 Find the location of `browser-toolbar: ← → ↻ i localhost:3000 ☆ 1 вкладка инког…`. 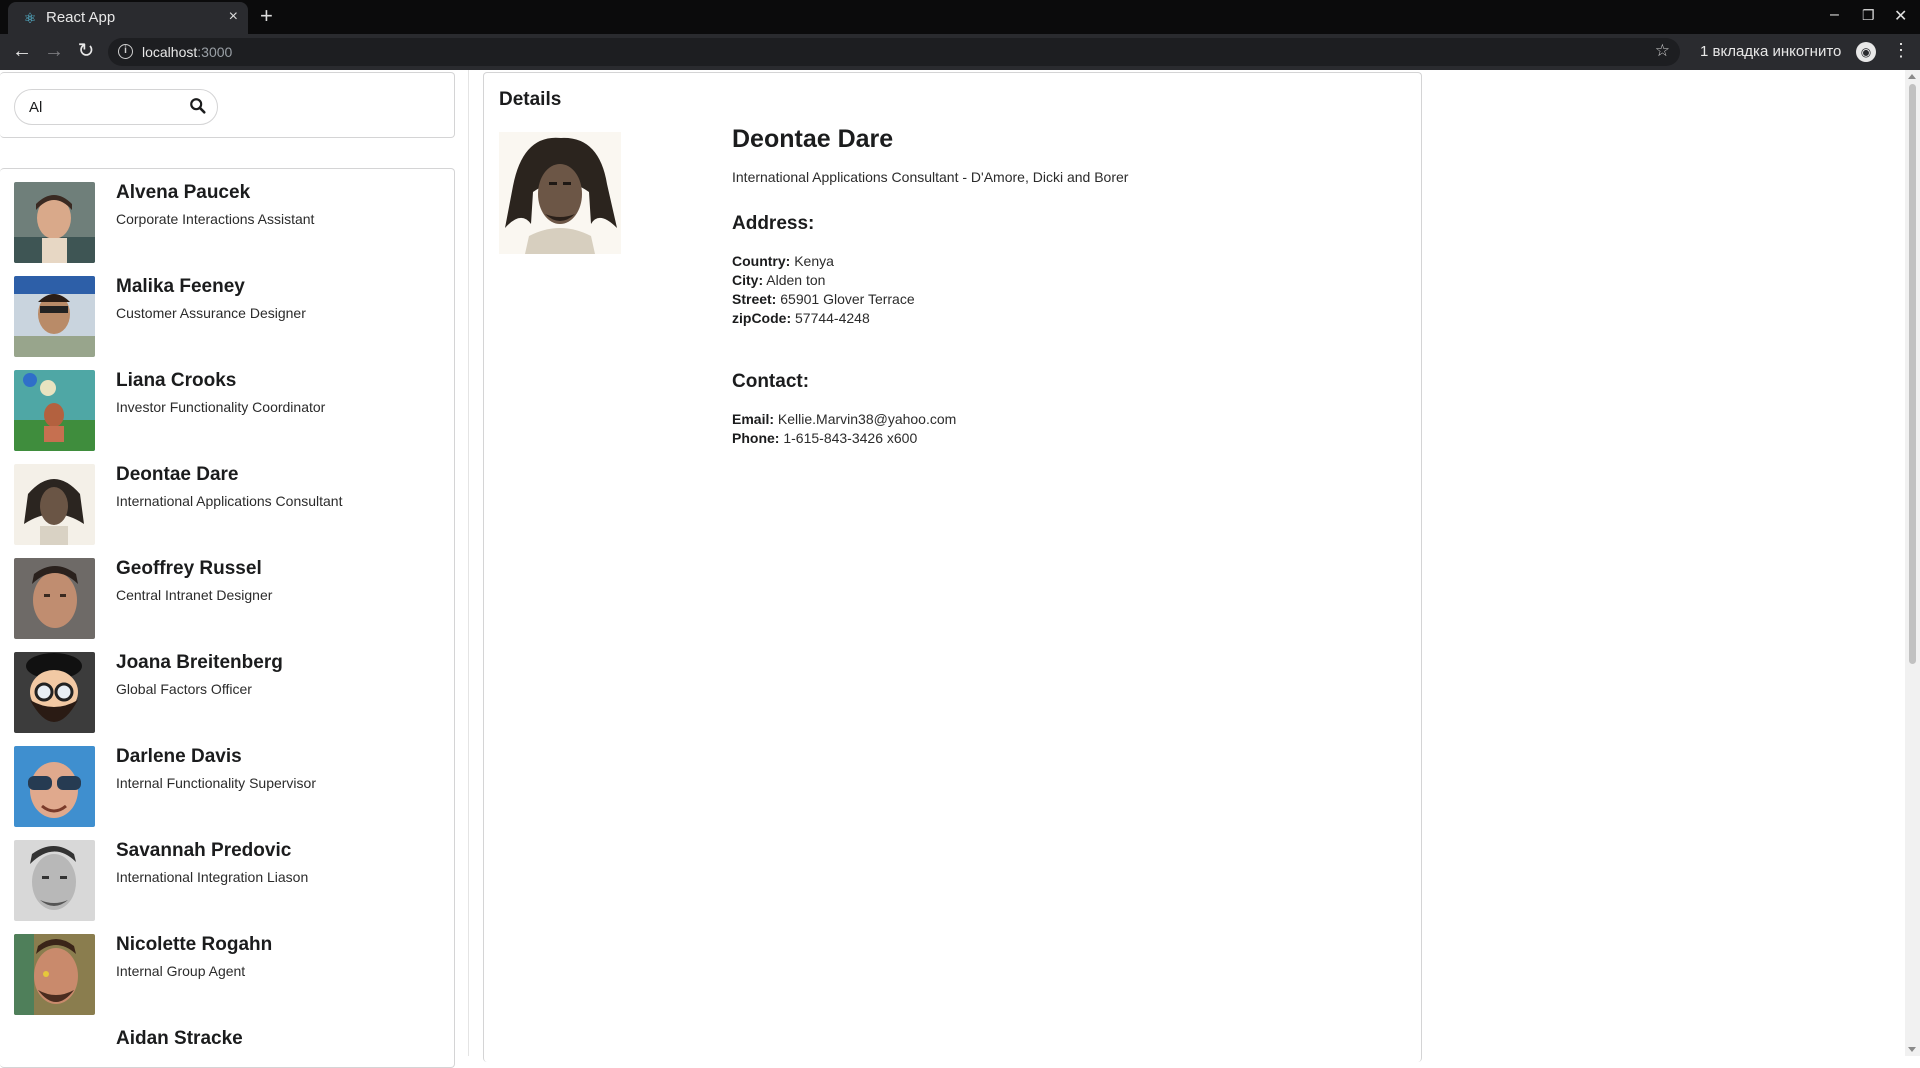

browser-toolbar: ← → ↻ i localhost:3000 ☆ 1 вкладка инког… is located at coordinates (960, 52).